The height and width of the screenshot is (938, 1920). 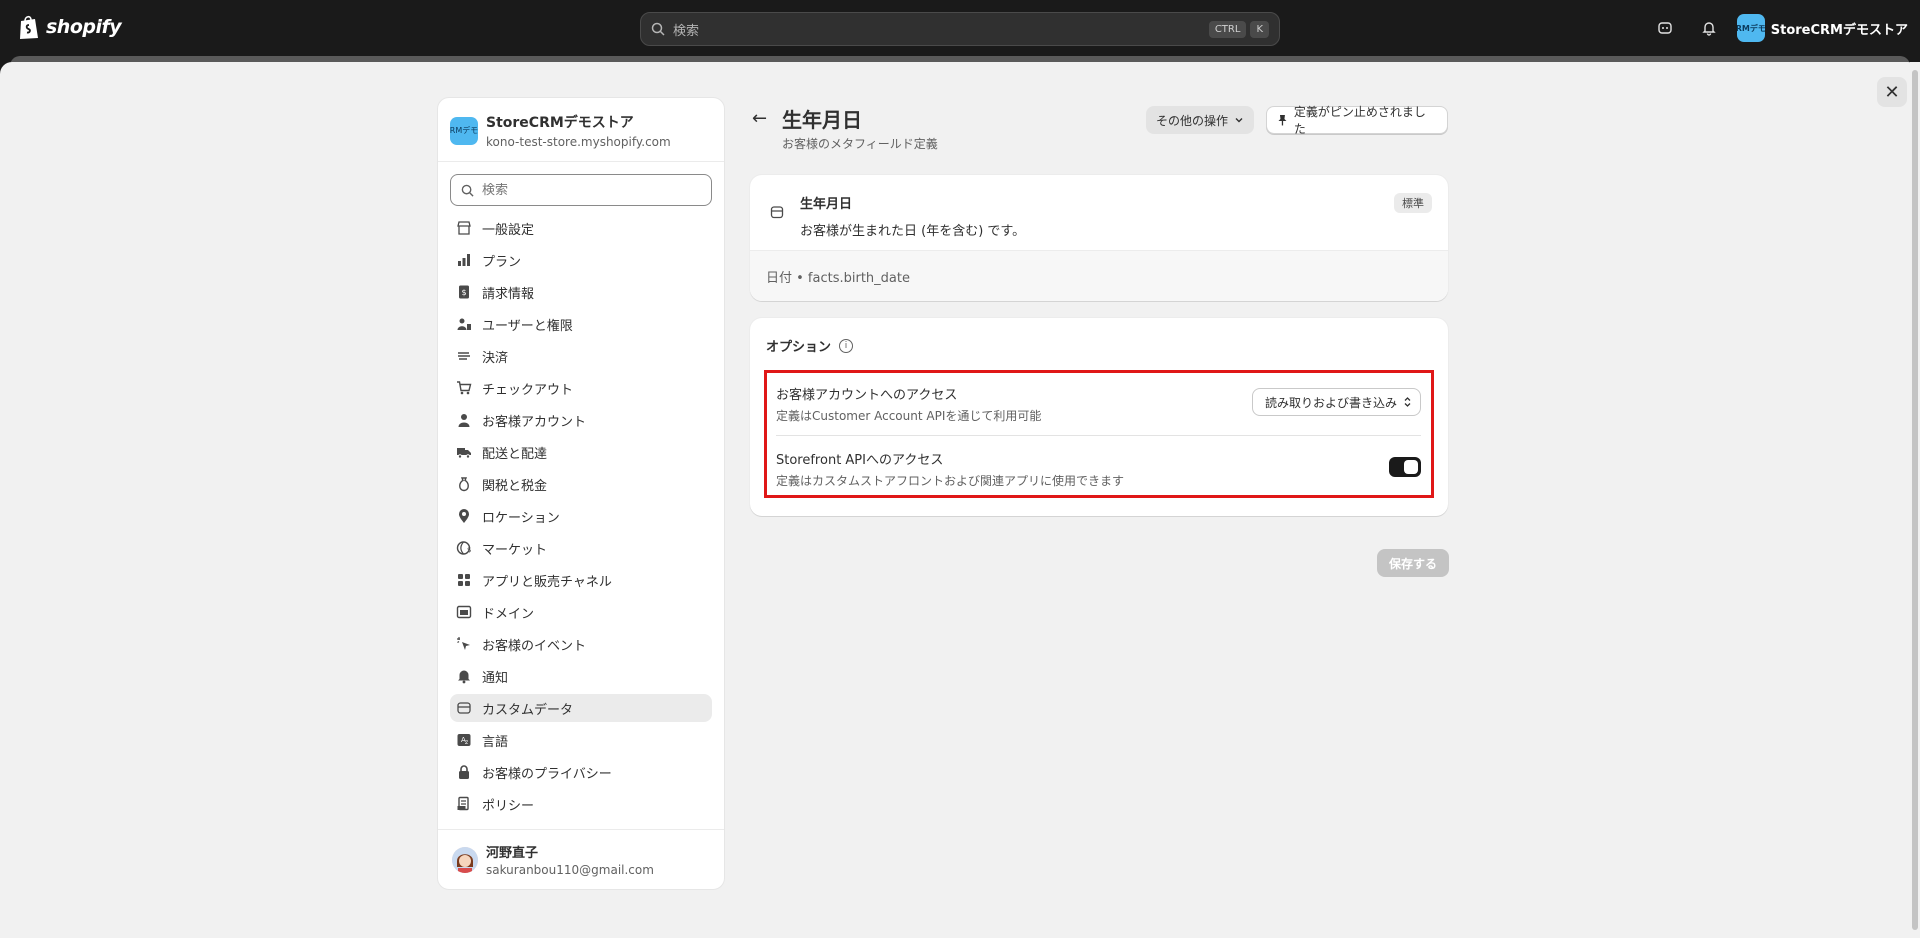 What do you see at coordinates (686, 31) in the screenshot?
I see `search-placeholder: 検索` at bounding box center [686, 31].